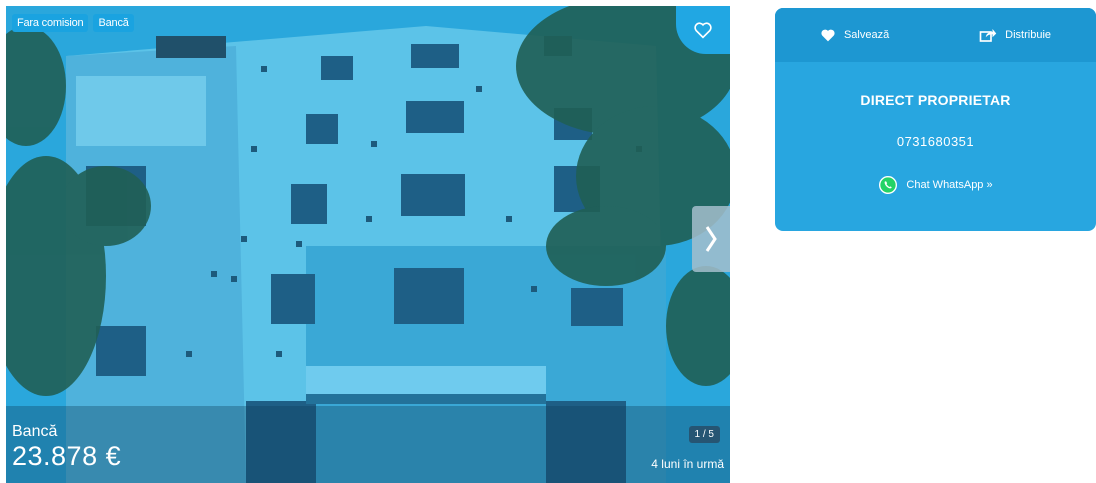  I want to click on tag-bank: Bancă, so click(113, 23).